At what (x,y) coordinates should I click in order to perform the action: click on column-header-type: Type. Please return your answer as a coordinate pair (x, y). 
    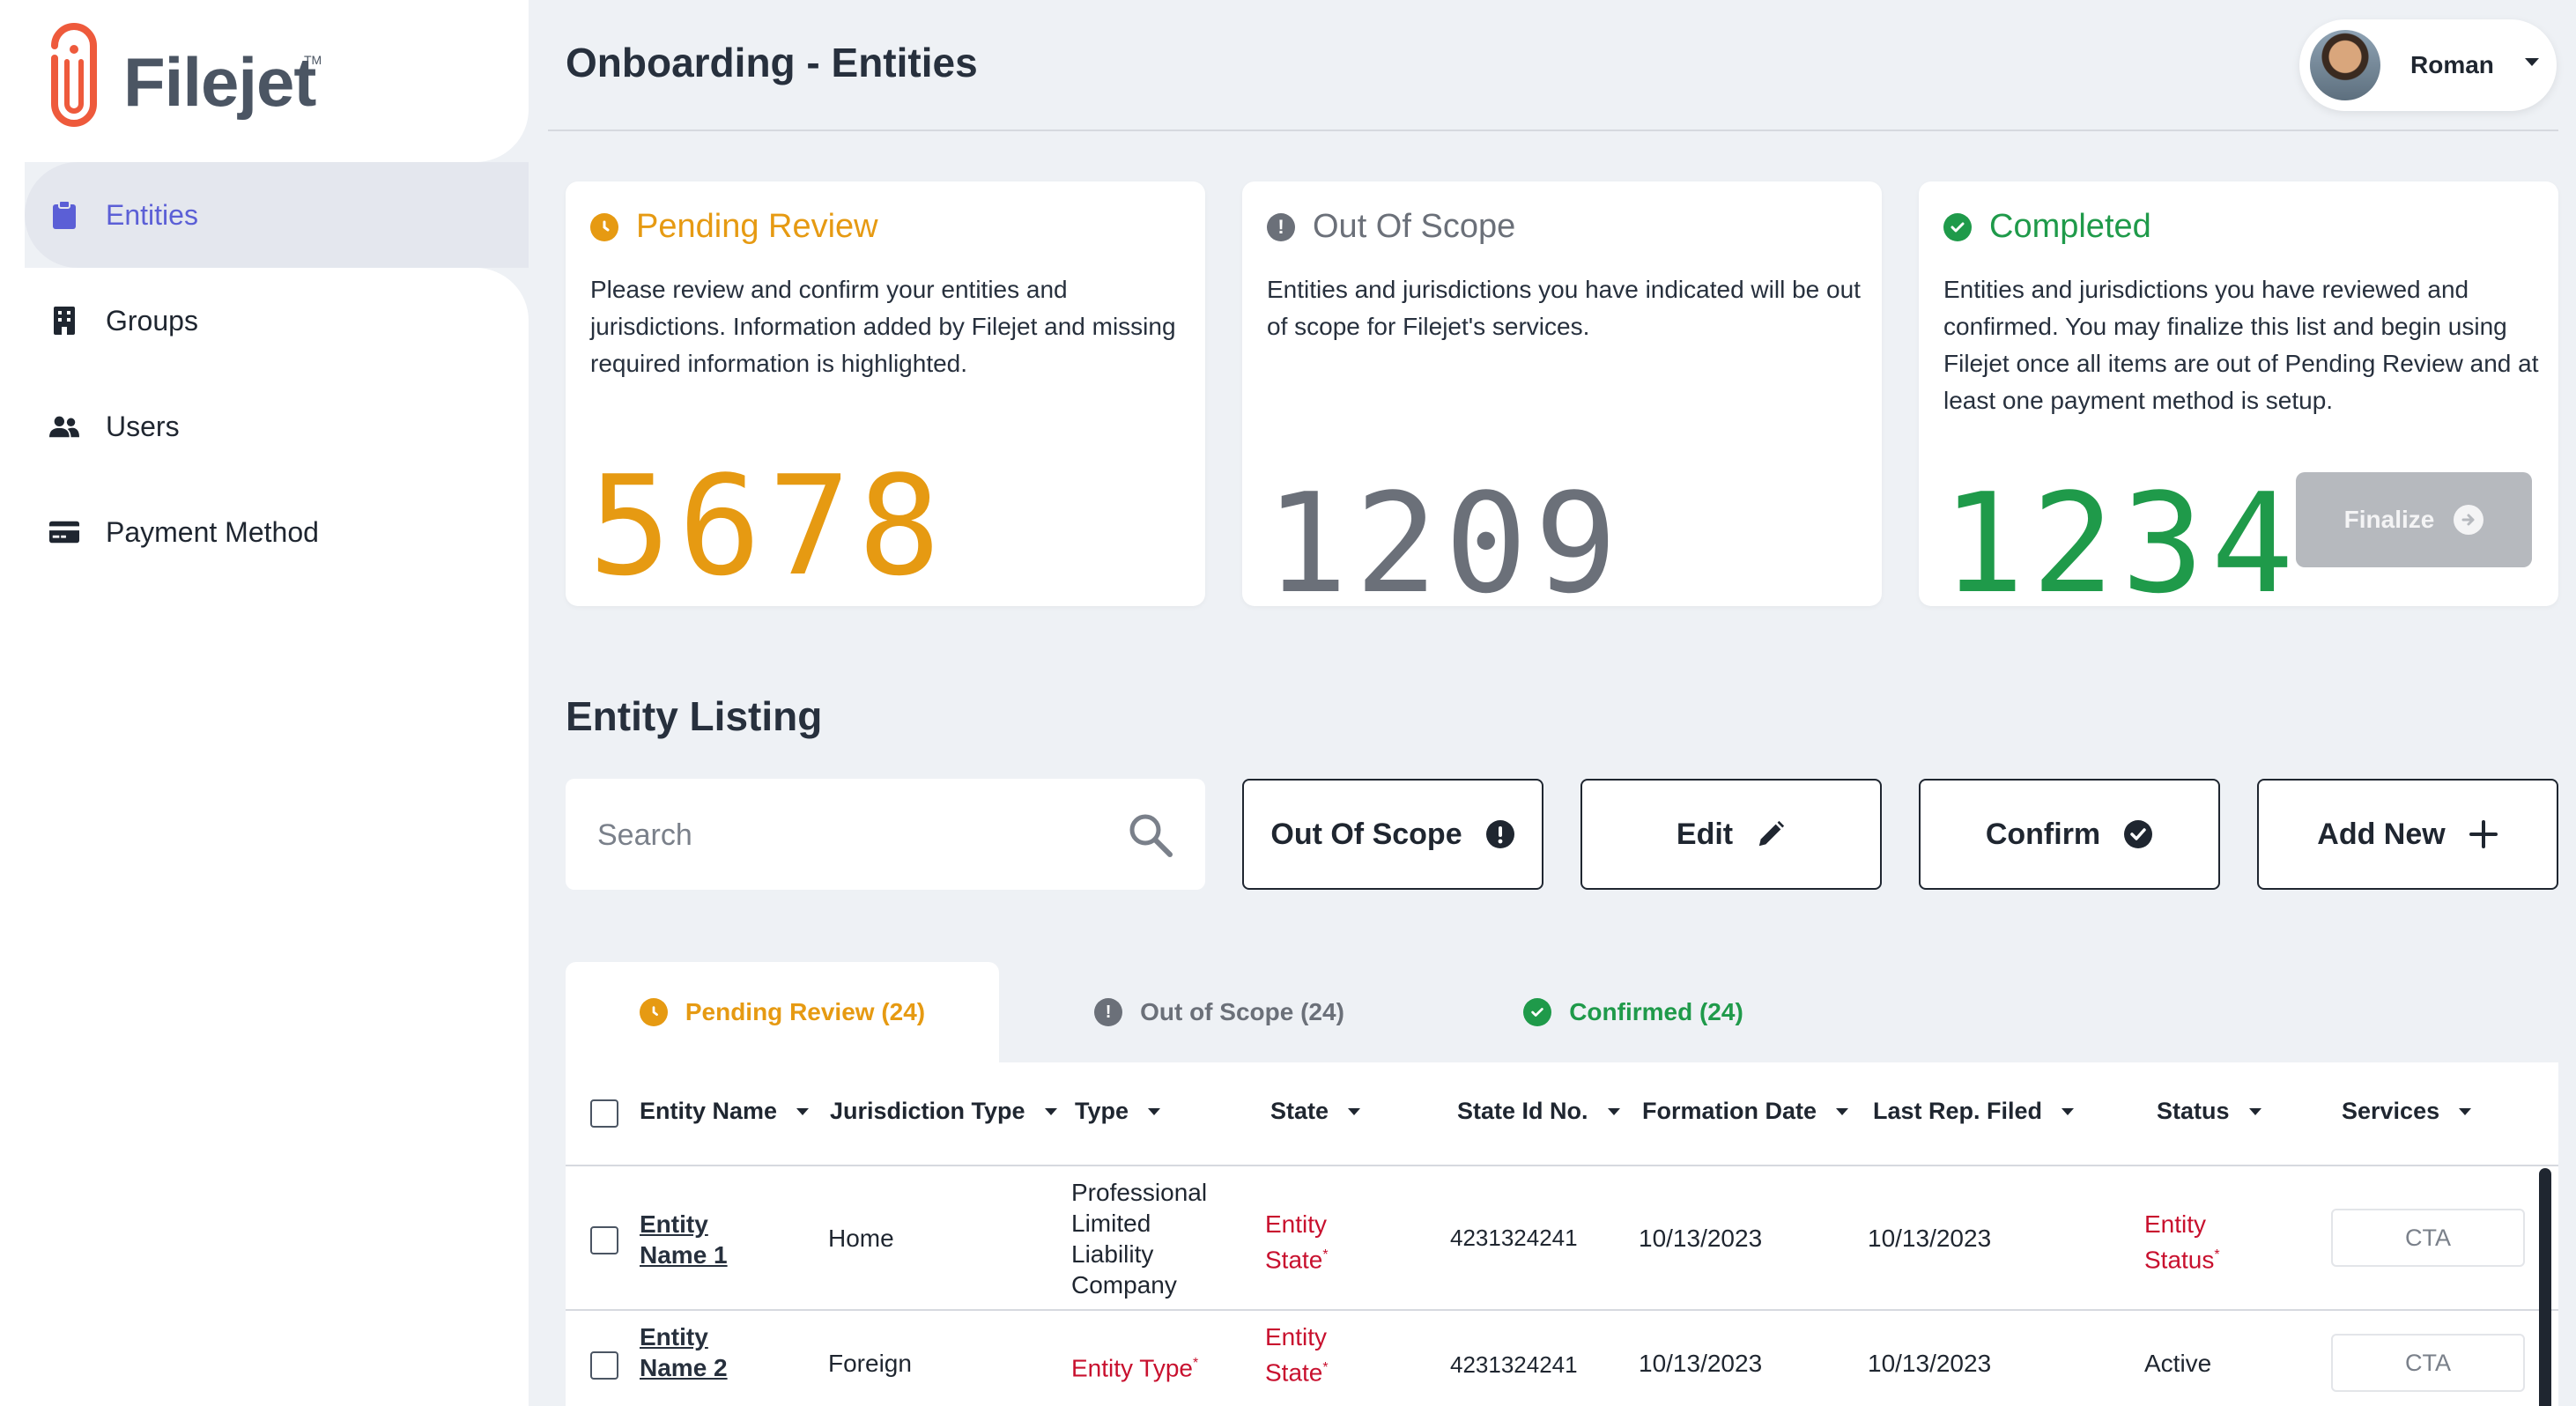
    Looking at the image, I should click on (1118, 1111).